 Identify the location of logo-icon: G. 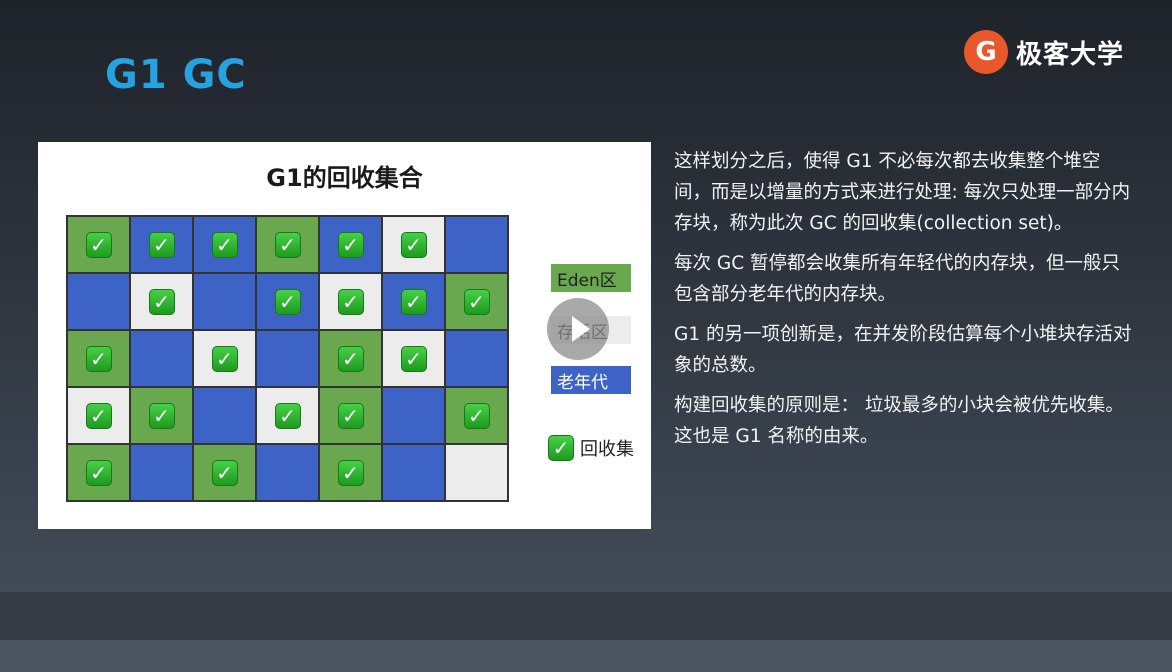
(986, 52).